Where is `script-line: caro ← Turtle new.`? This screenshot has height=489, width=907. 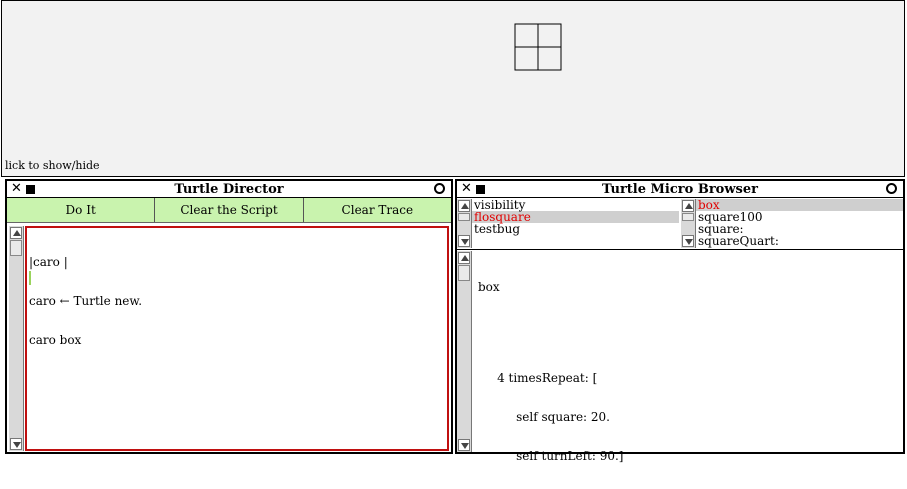 script-line: caro ← Turtle new. is located at coordinates (86, 301).